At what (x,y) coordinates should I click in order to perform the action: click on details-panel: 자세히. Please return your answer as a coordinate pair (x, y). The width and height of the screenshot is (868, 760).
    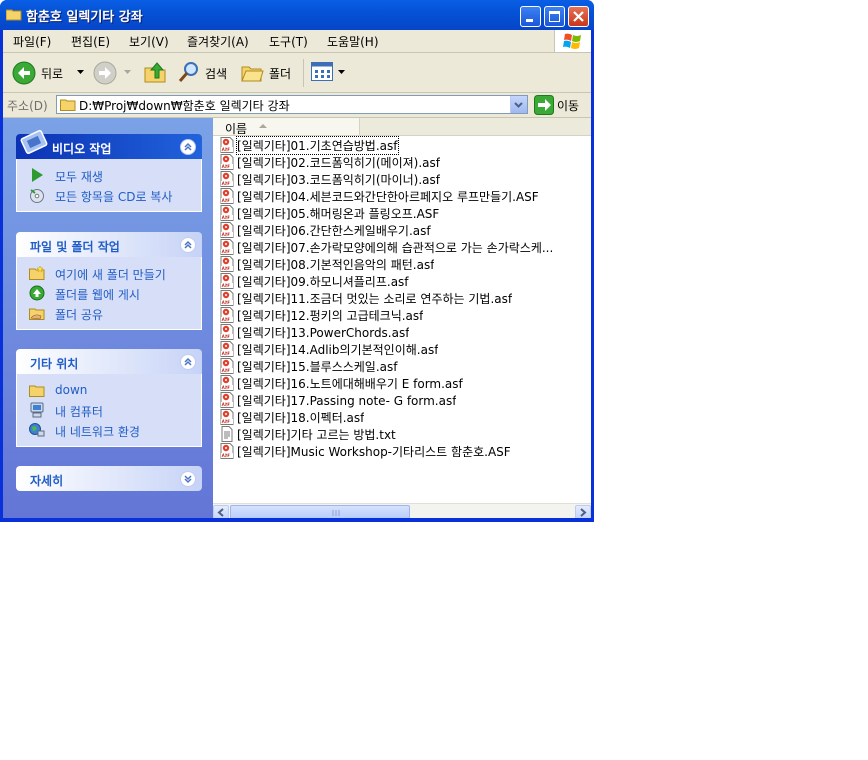
    Looking at the image, I should click on (109, 478).